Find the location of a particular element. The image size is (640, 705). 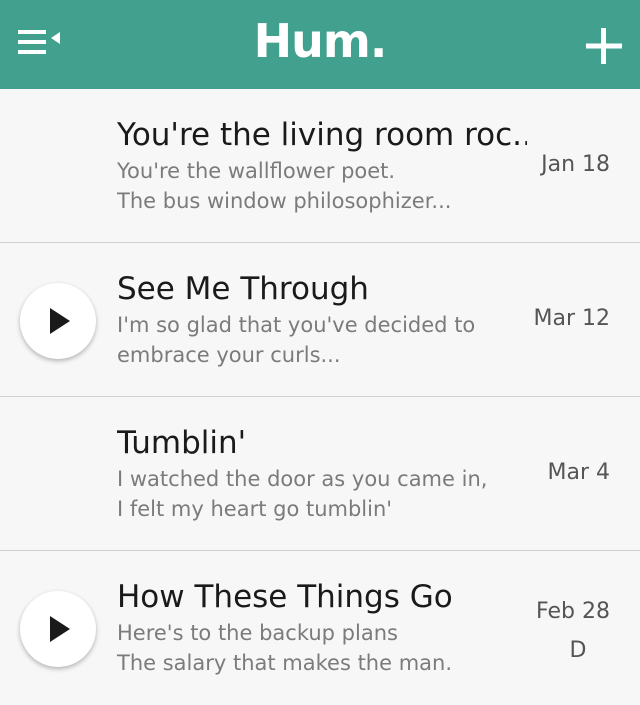

app-logo: Hum. is located at coordinates (320, 41).